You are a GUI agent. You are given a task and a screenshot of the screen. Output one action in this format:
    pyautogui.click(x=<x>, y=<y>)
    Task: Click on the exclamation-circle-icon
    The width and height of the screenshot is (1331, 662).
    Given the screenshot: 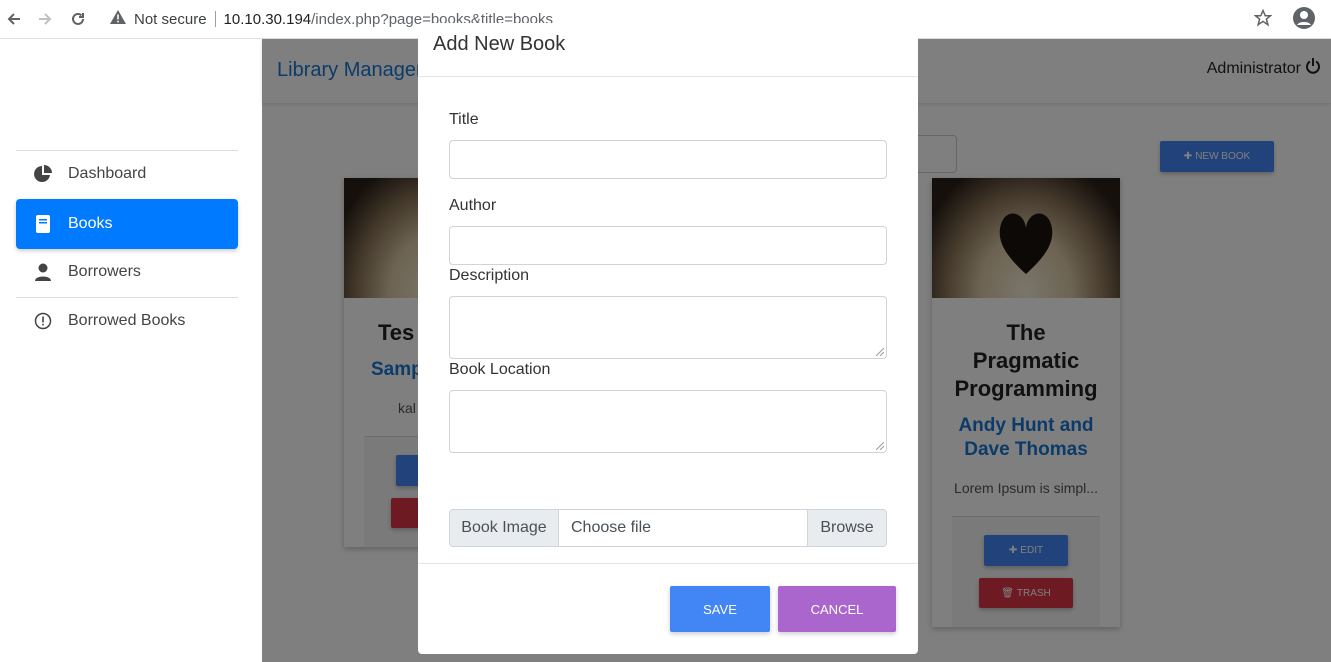 What is the action you would take?
    pyautogui.click(x=43, y=321)
    